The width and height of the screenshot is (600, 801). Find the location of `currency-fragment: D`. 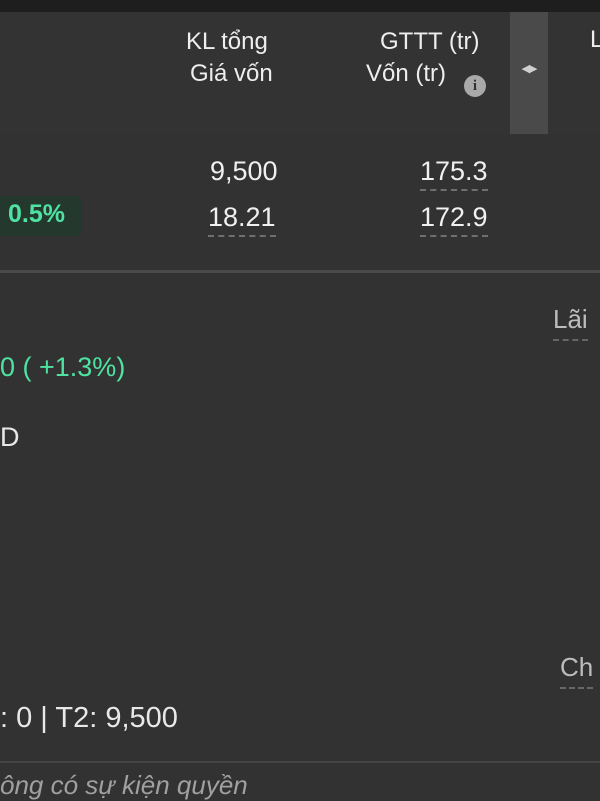

currency-fragment: D is located at coordinates (10, 437).